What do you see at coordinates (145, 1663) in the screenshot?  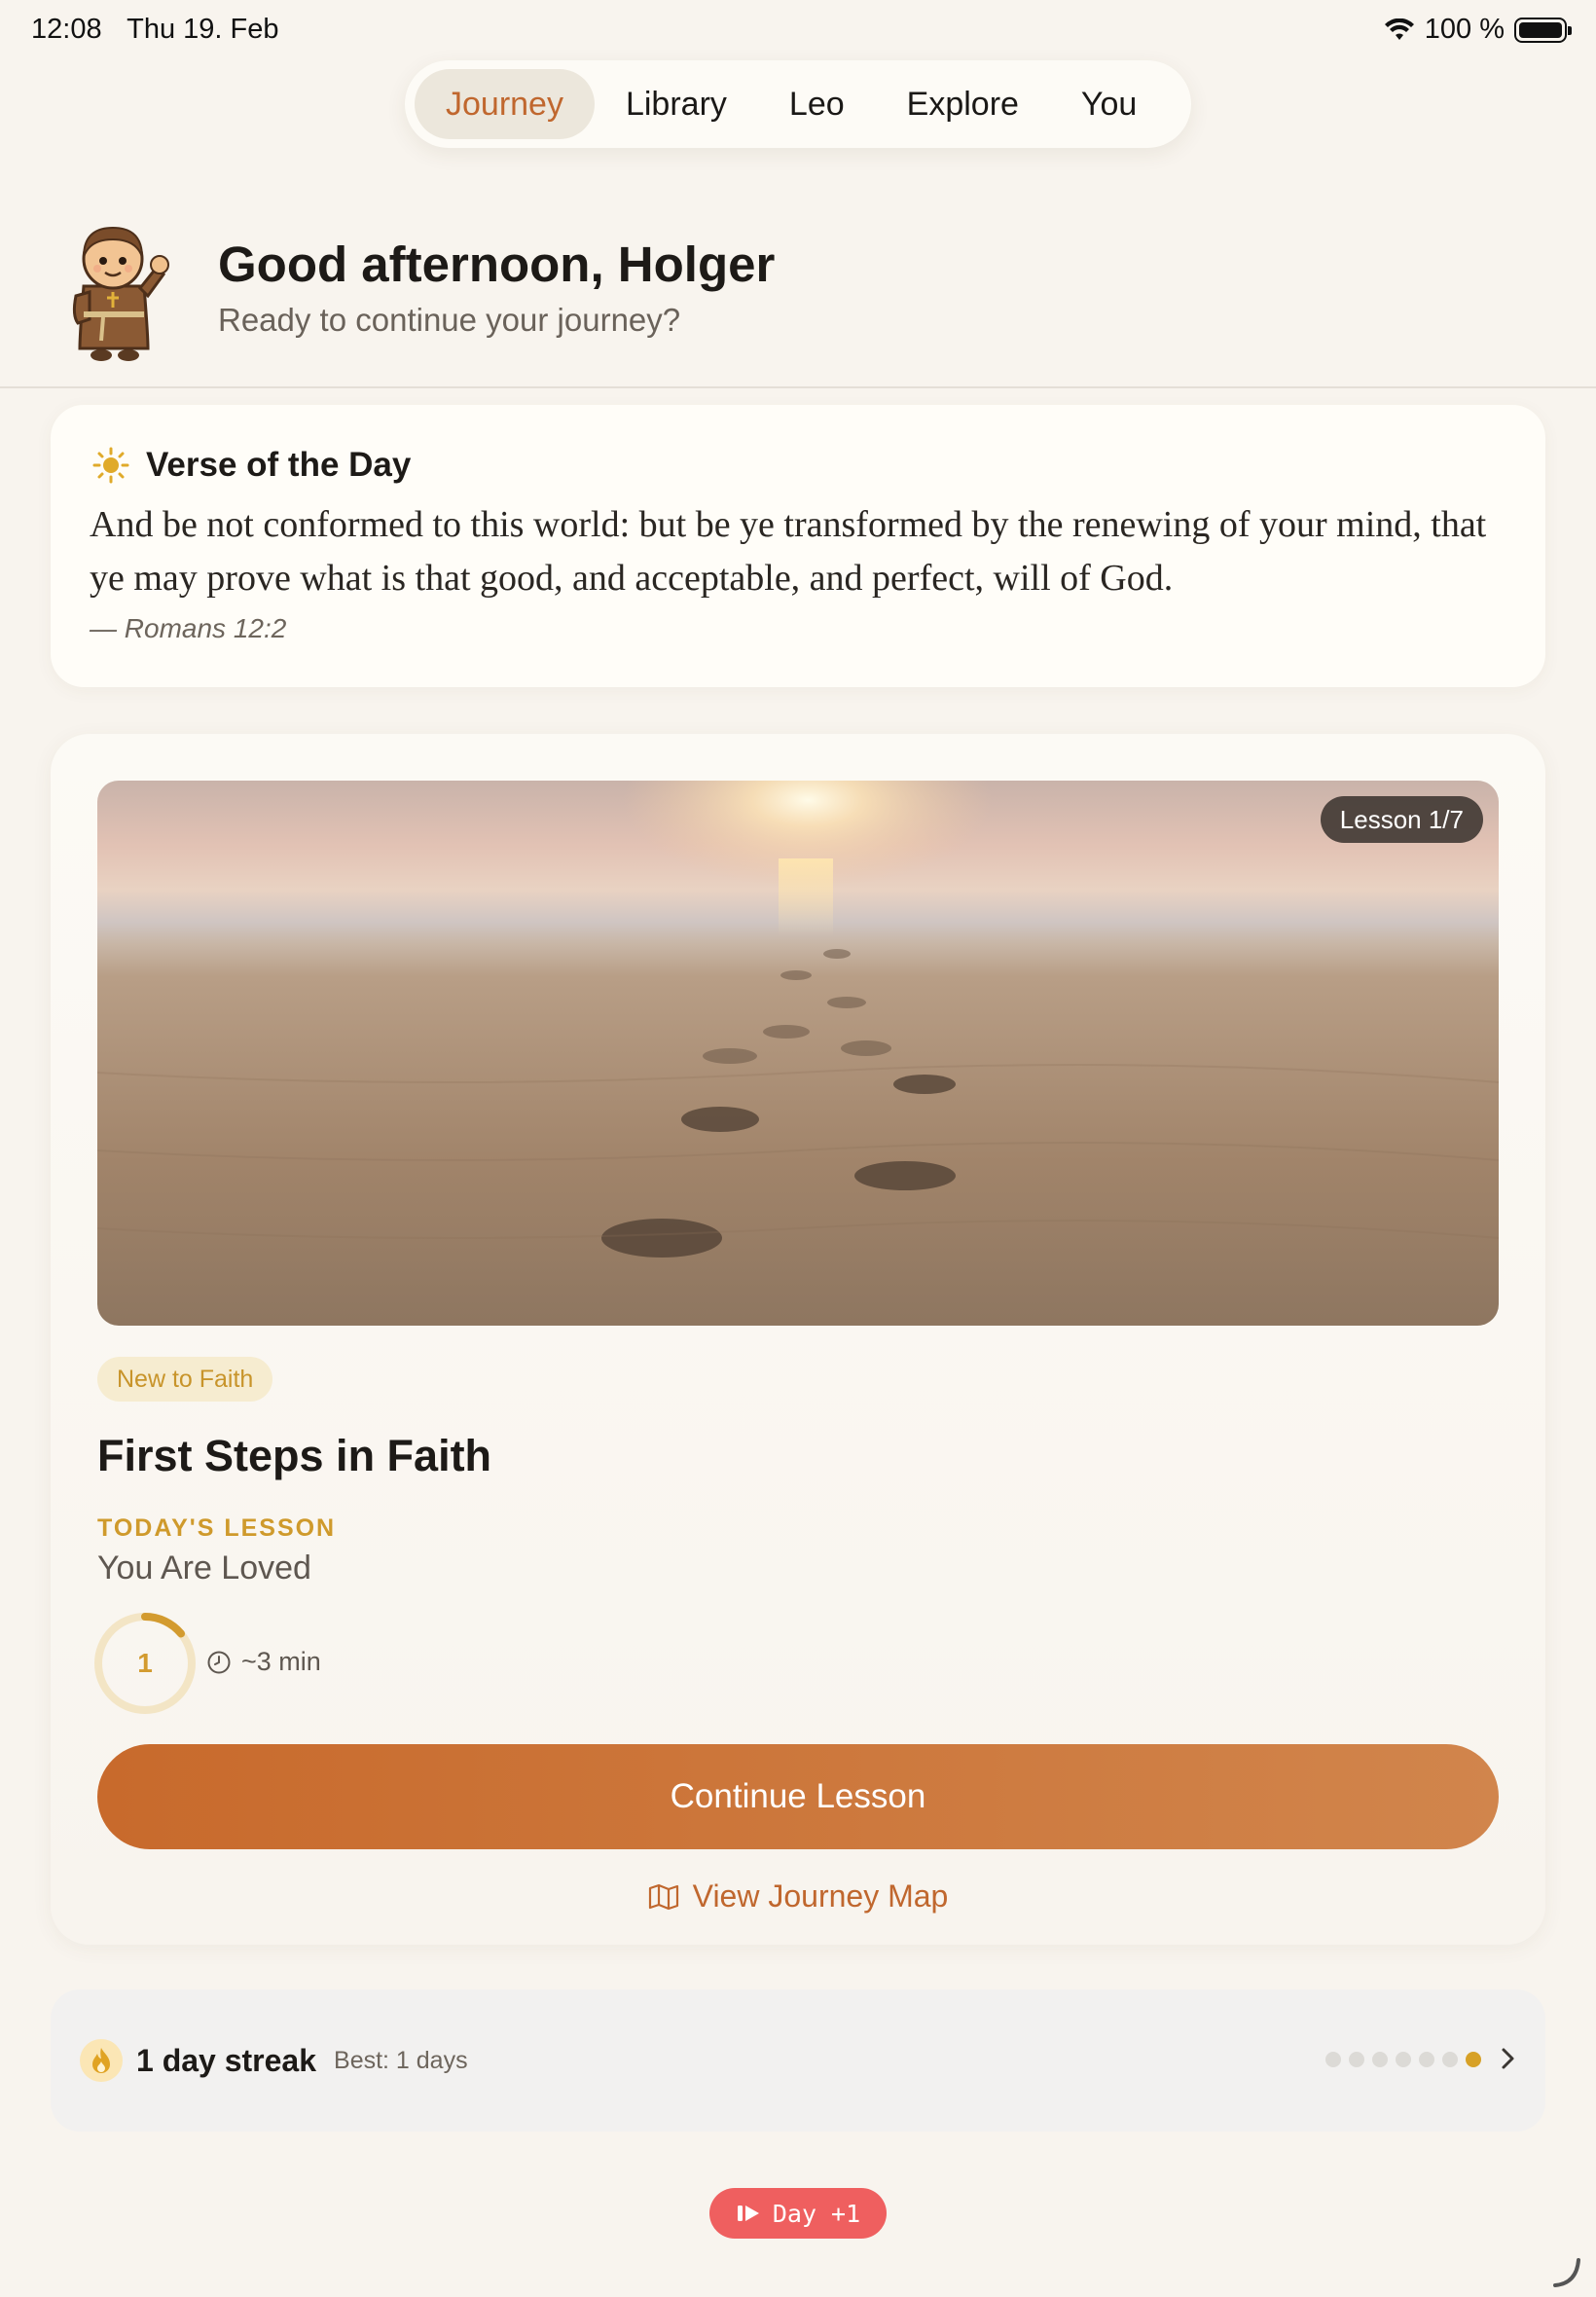 I see `progress-number: 1` at bounding box center [145, 1663].